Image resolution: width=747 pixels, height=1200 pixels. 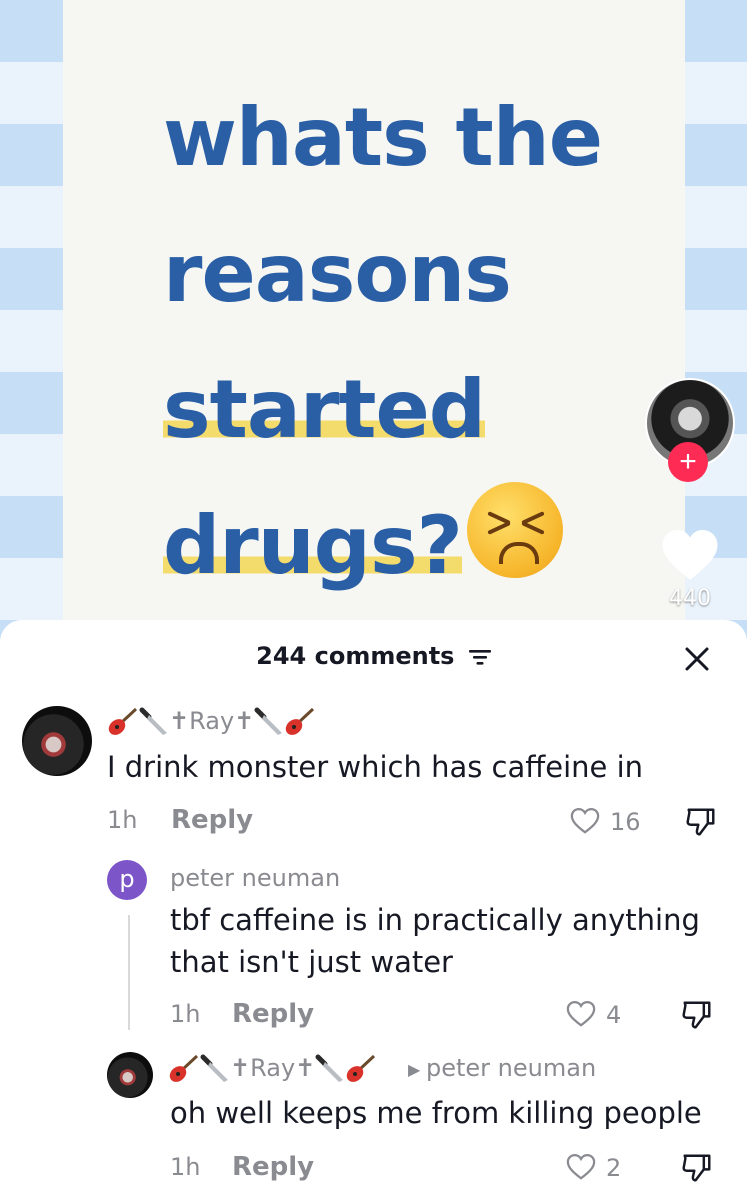 What do you see at coordinates (324, 409) in the screenshot?
I see `headline-line-3: started` at bounding box center [324, 409].